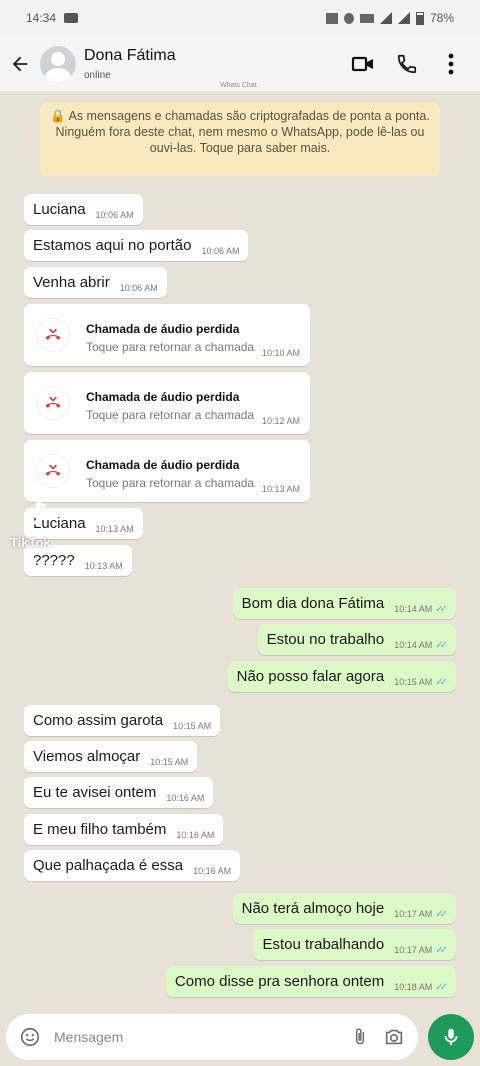 Image resolution: width=480 pixels, height=1066 pixels. Describe the element at coordinates (20, 64) in the screenshot. I see `back-arrow-icon` at that location.